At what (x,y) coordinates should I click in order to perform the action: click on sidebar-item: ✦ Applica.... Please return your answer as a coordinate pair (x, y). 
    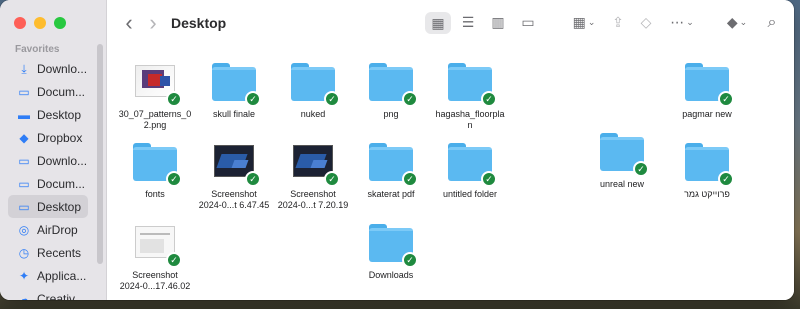
    Looking at the image, I should click on (48, 275).